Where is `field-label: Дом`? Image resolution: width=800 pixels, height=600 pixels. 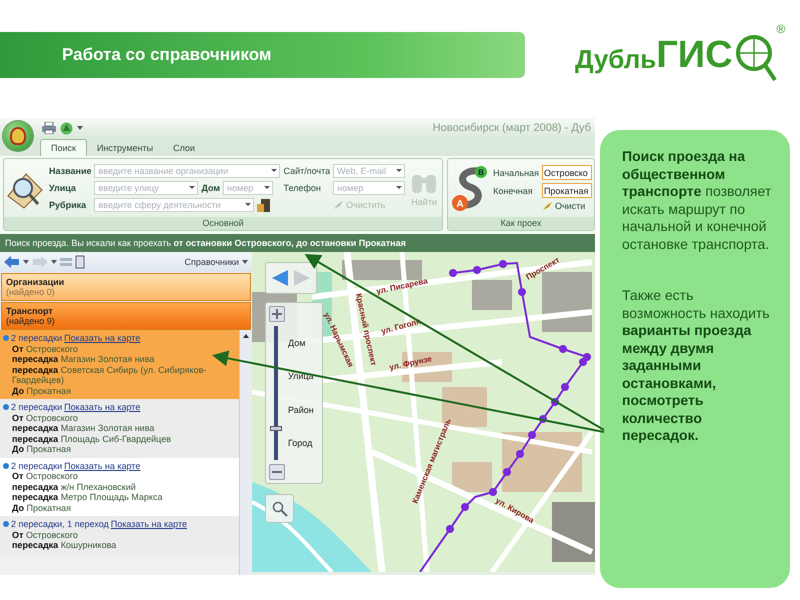
field-label: Дом is located at coordinates (210, 187).